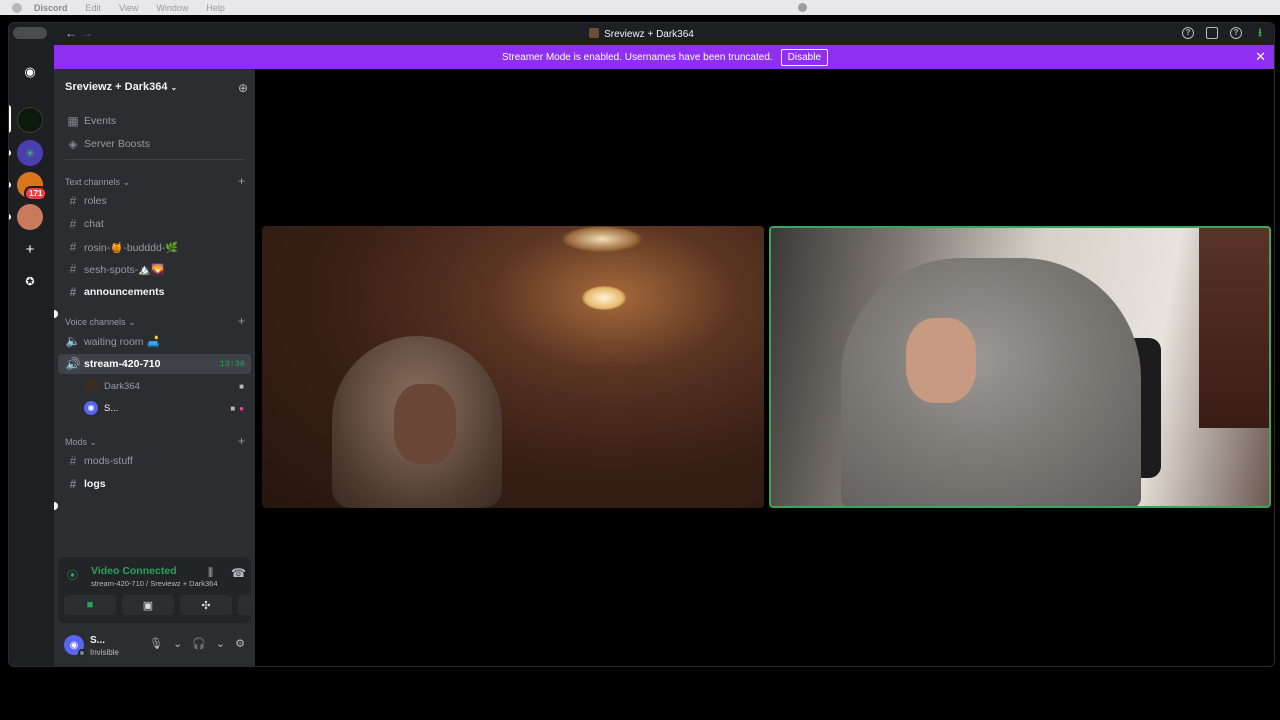 The image size is (1280, 720). What do you see at coordinates (206, 605) in the screenshot?
I see `activities-button: ✣` at bounding box center [206, 605].